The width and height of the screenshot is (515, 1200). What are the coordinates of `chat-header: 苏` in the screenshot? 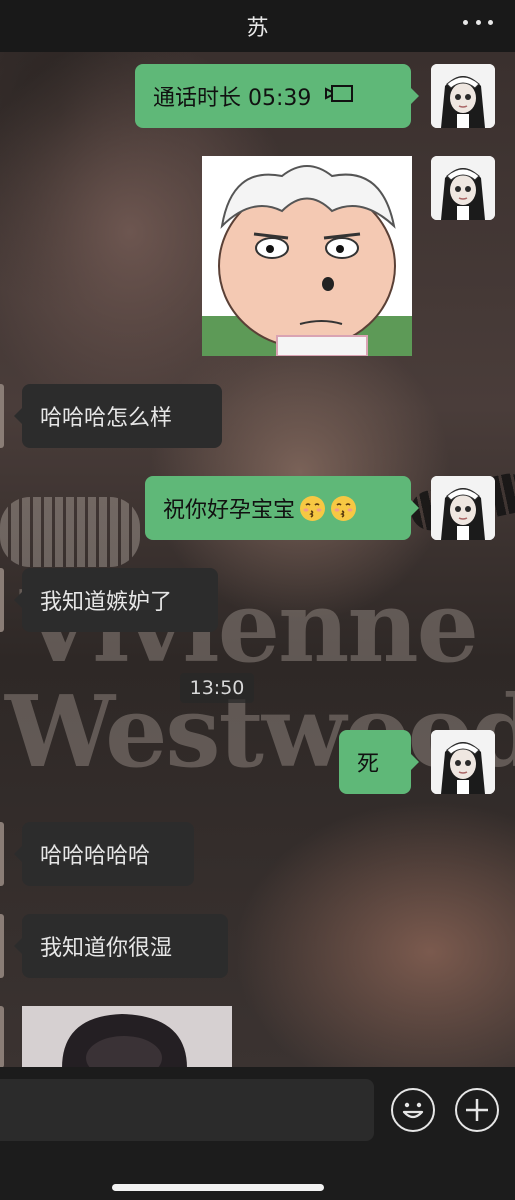 It's located at (257, 26).